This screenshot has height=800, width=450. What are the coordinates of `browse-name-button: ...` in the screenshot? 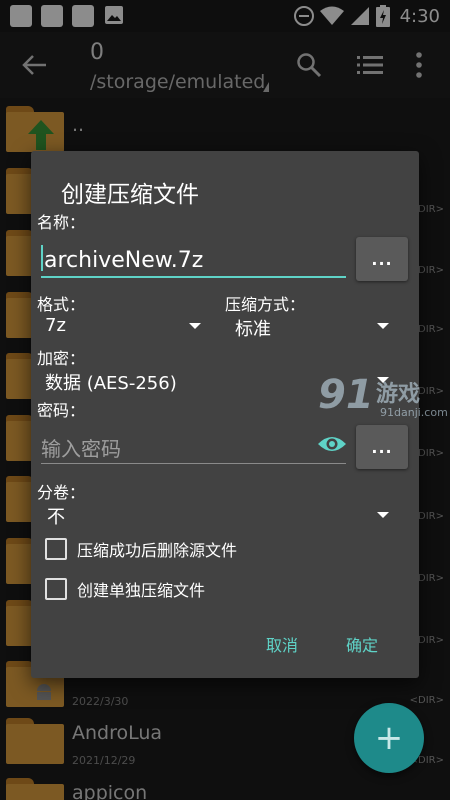 It's located at (382, 259).